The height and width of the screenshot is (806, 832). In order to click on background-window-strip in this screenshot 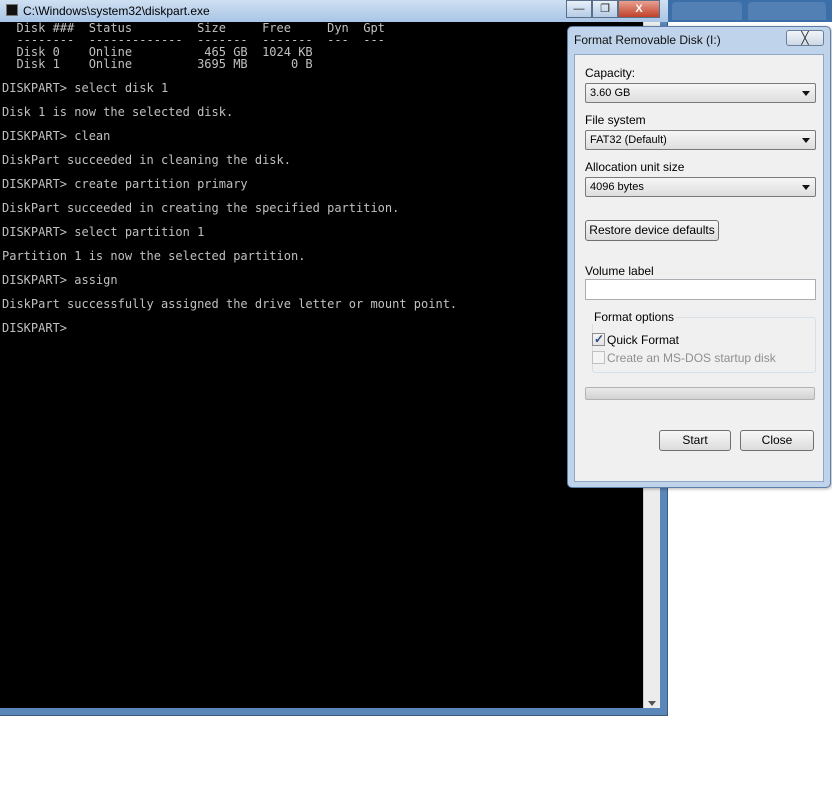, I will do `click(750, 11)`.